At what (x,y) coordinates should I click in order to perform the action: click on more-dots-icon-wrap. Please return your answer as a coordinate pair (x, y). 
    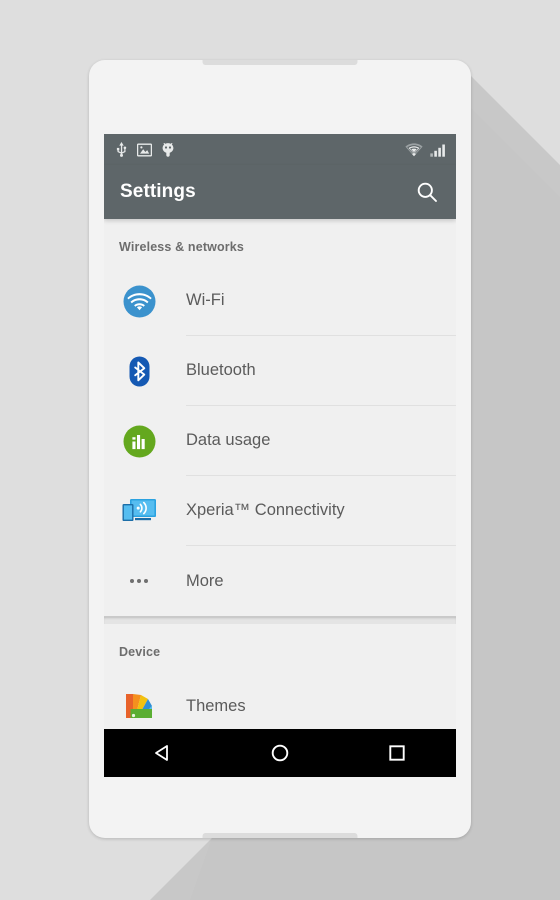
    Looking at the image, I should click on (139, 581).